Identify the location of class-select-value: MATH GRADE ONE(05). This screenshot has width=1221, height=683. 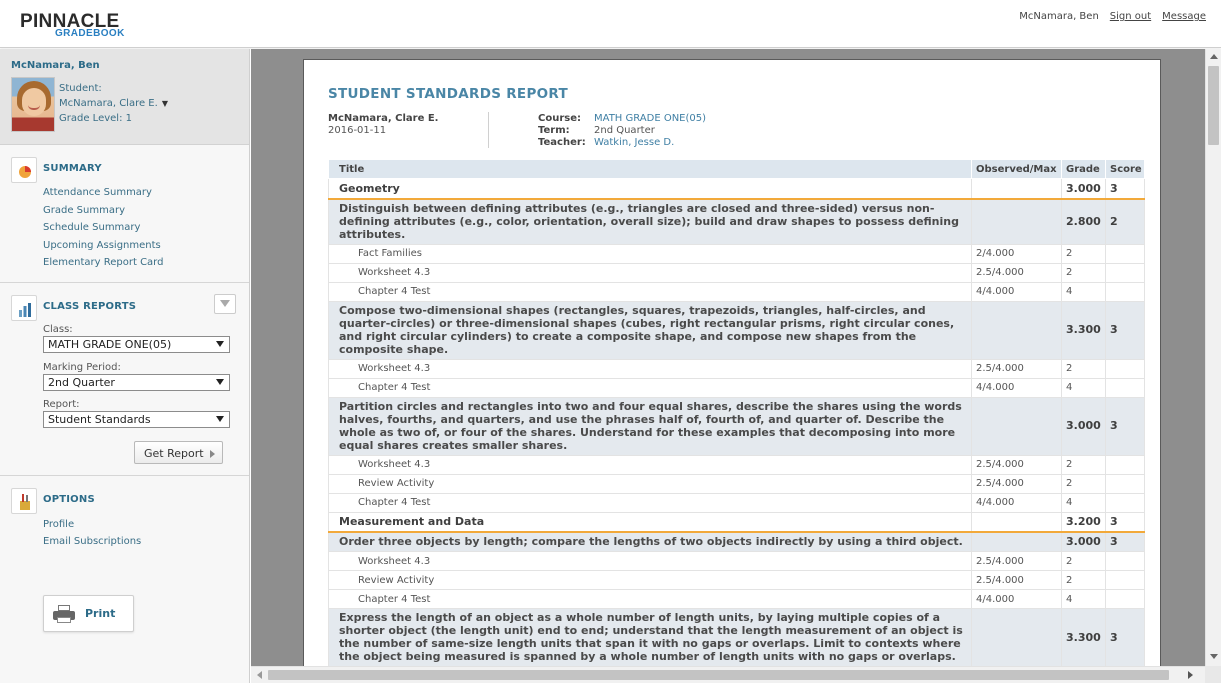
(110, 344).